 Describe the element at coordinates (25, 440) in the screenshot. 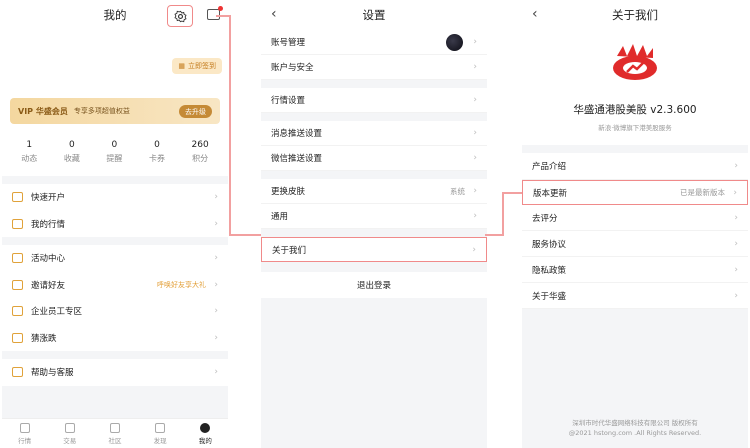

I see `tab-label: 行情` at that location.